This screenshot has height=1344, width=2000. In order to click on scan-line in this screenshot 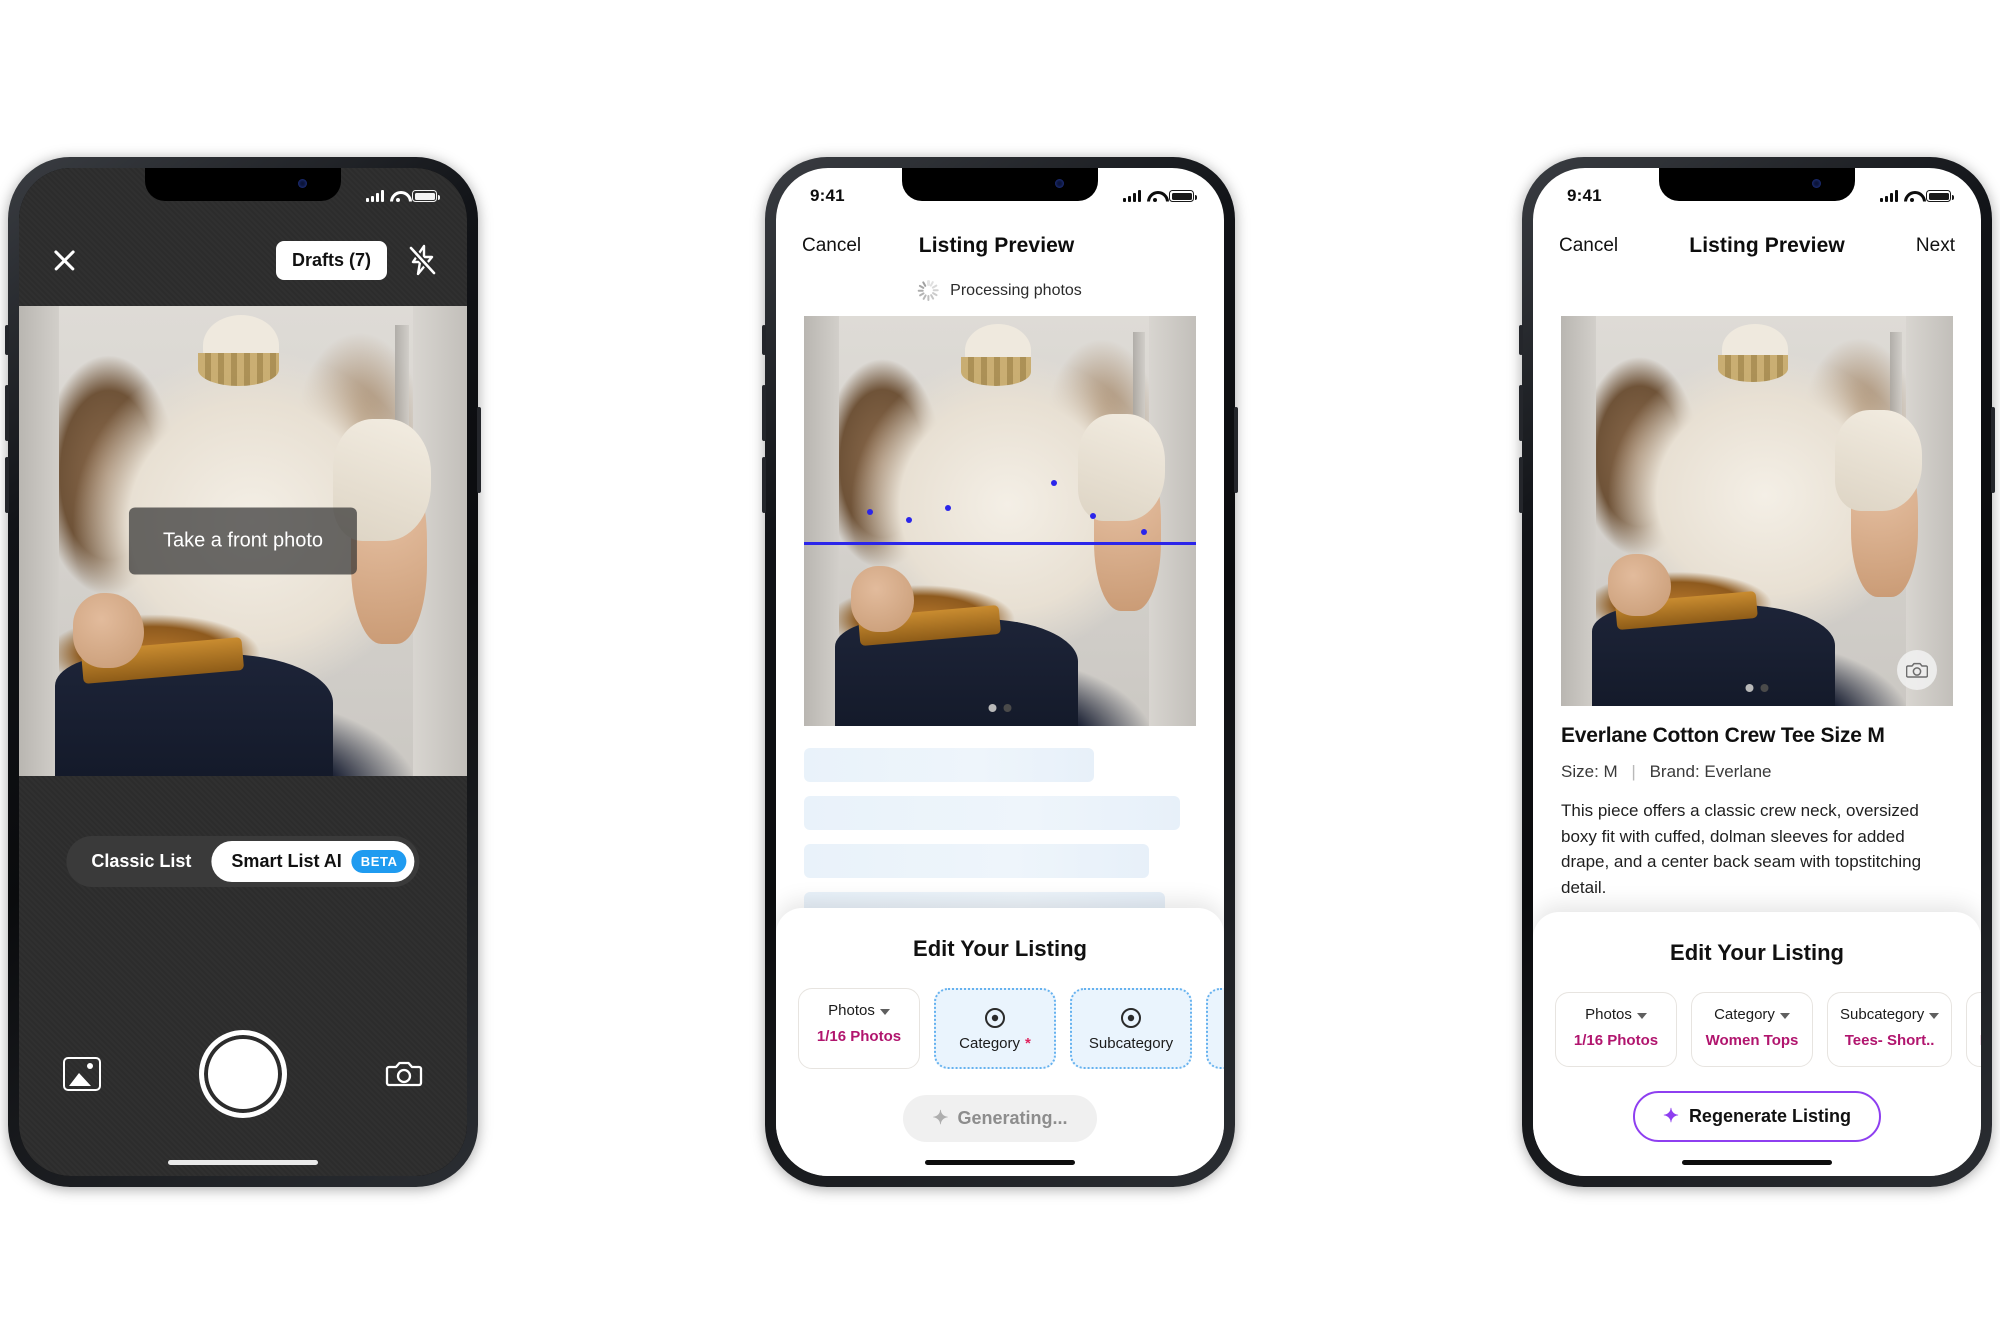, I will do `click(1000, 543)`.